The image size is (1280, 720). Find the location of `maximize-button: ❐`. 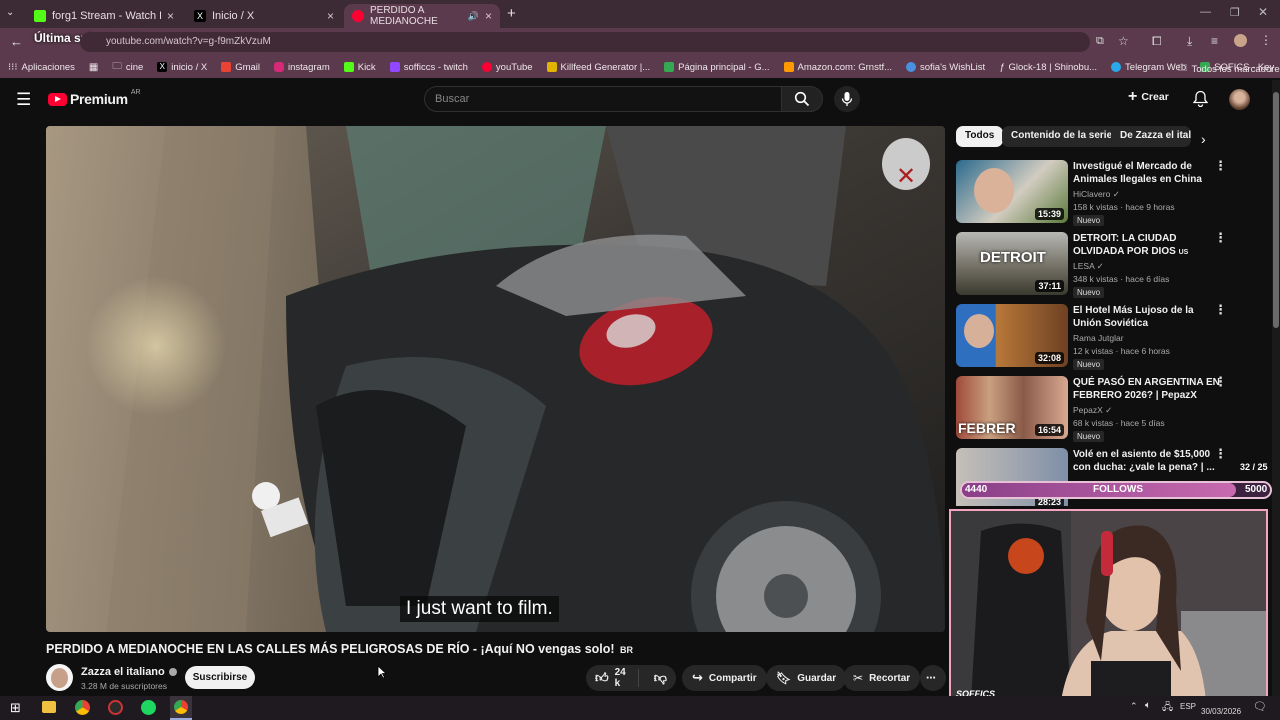

maximize-button: ❐ is located at coordinates (1235, 12).